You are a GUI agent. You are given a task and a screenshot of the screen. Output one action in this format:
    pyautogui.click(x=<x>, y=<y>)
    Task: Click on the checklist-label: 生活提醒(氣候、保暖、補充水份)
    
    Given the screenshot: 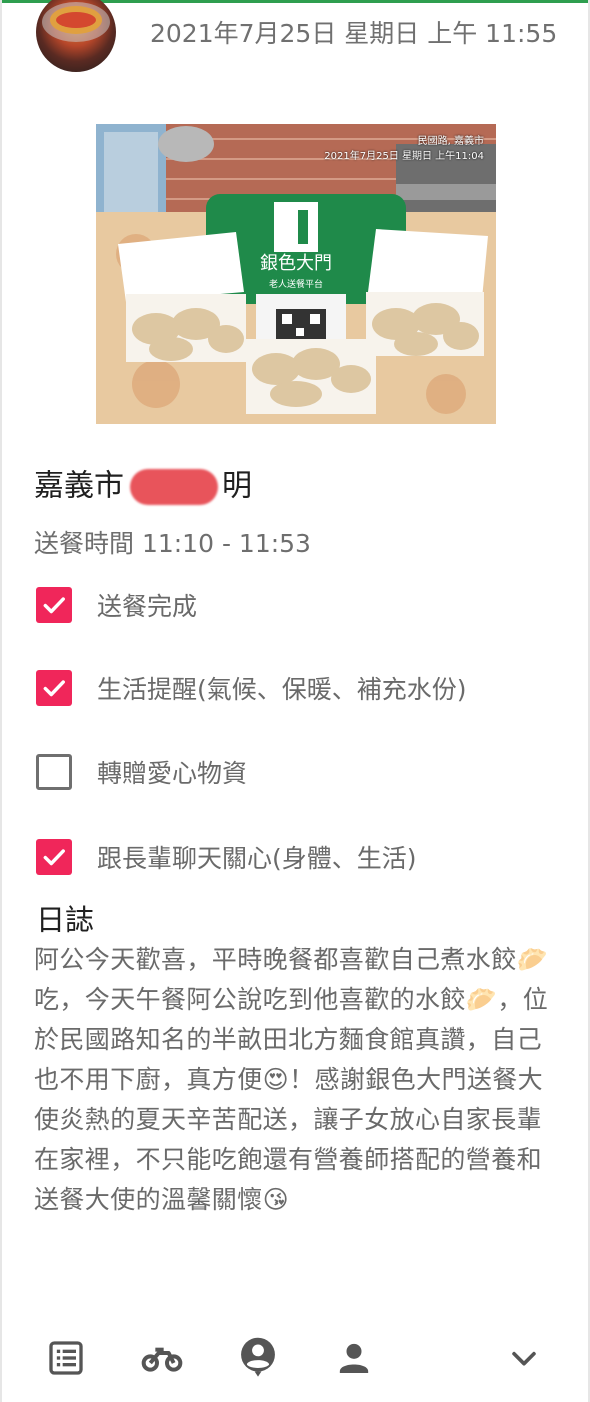 What is the action you would take?
    pyautogui.click(x=282, y=689)
    